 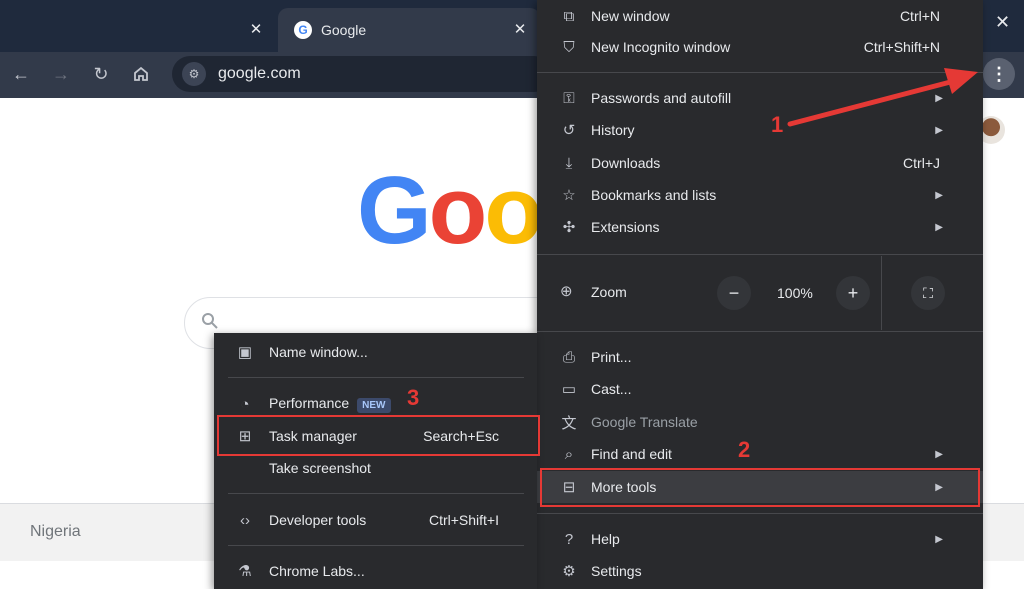 What do you see at coordinates (760, 539) in the screenshot?
I see `menu-item-help: ? Help ▶` at bounding box center [760, 539].